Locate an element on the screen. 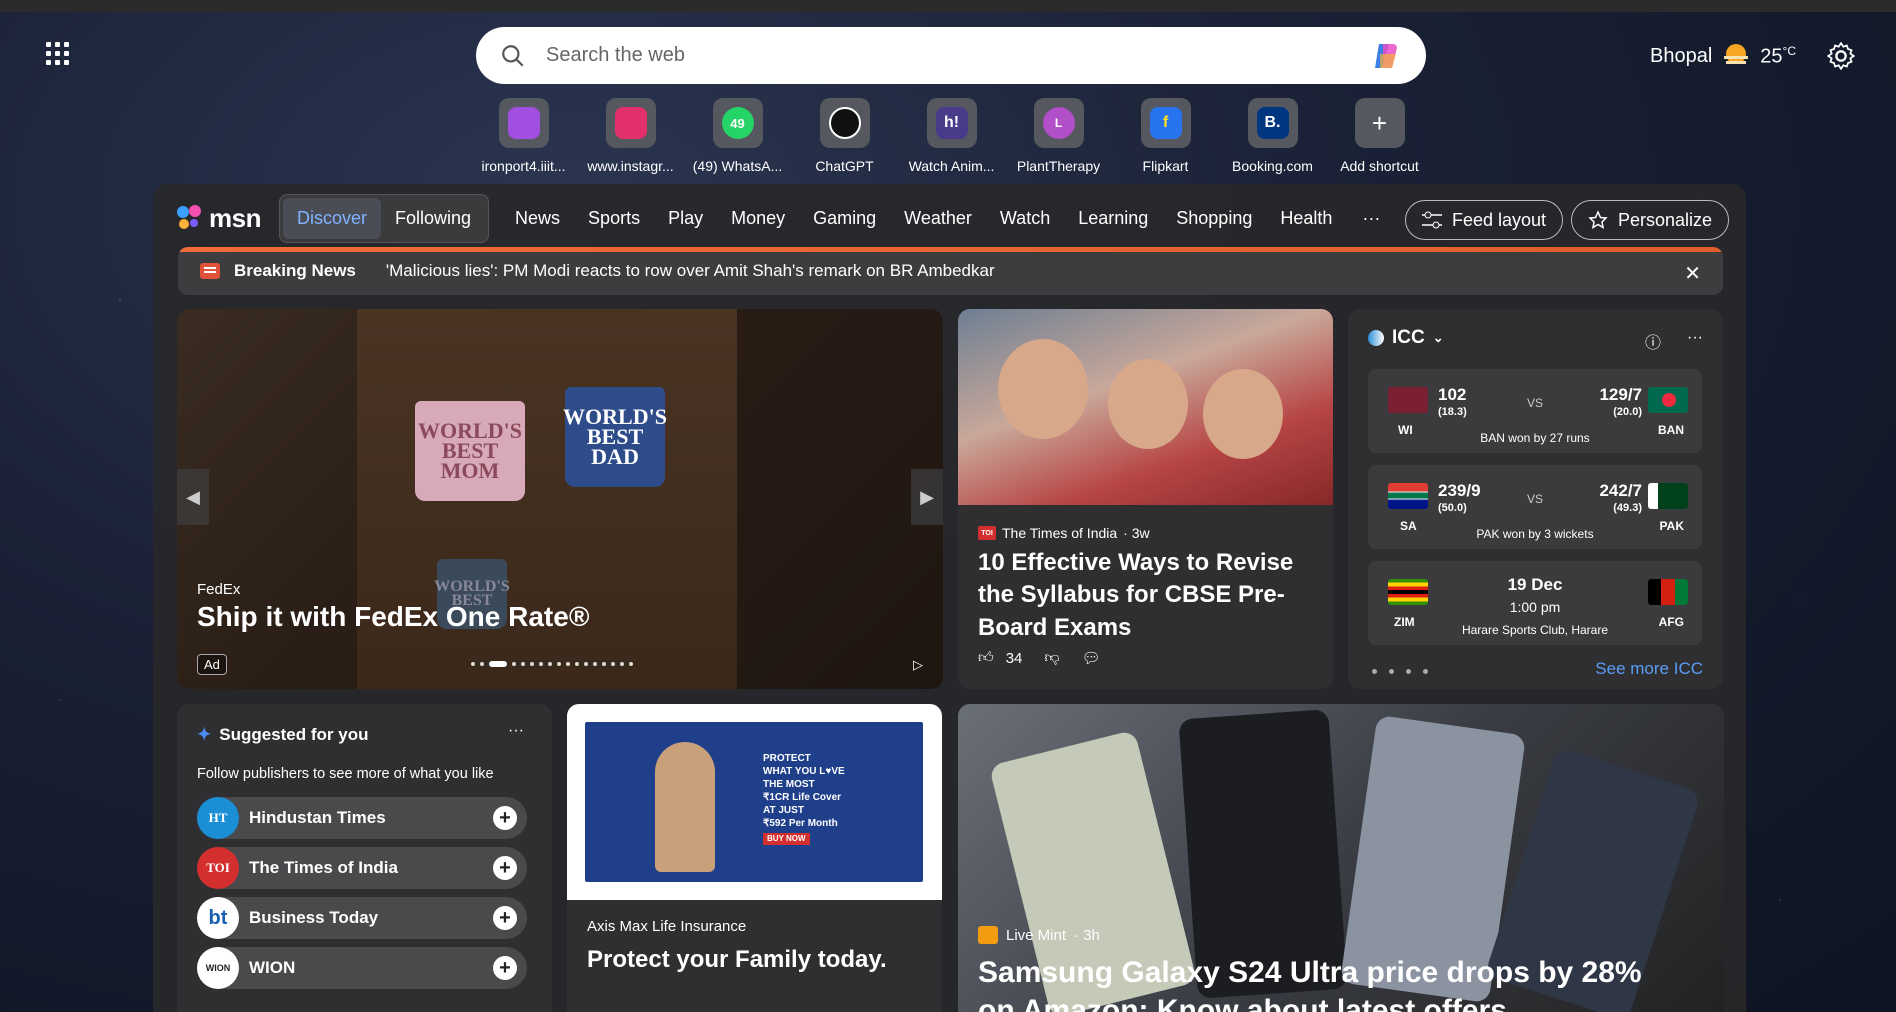  nav-watch: Watch is located at coordinates (1025, 218).